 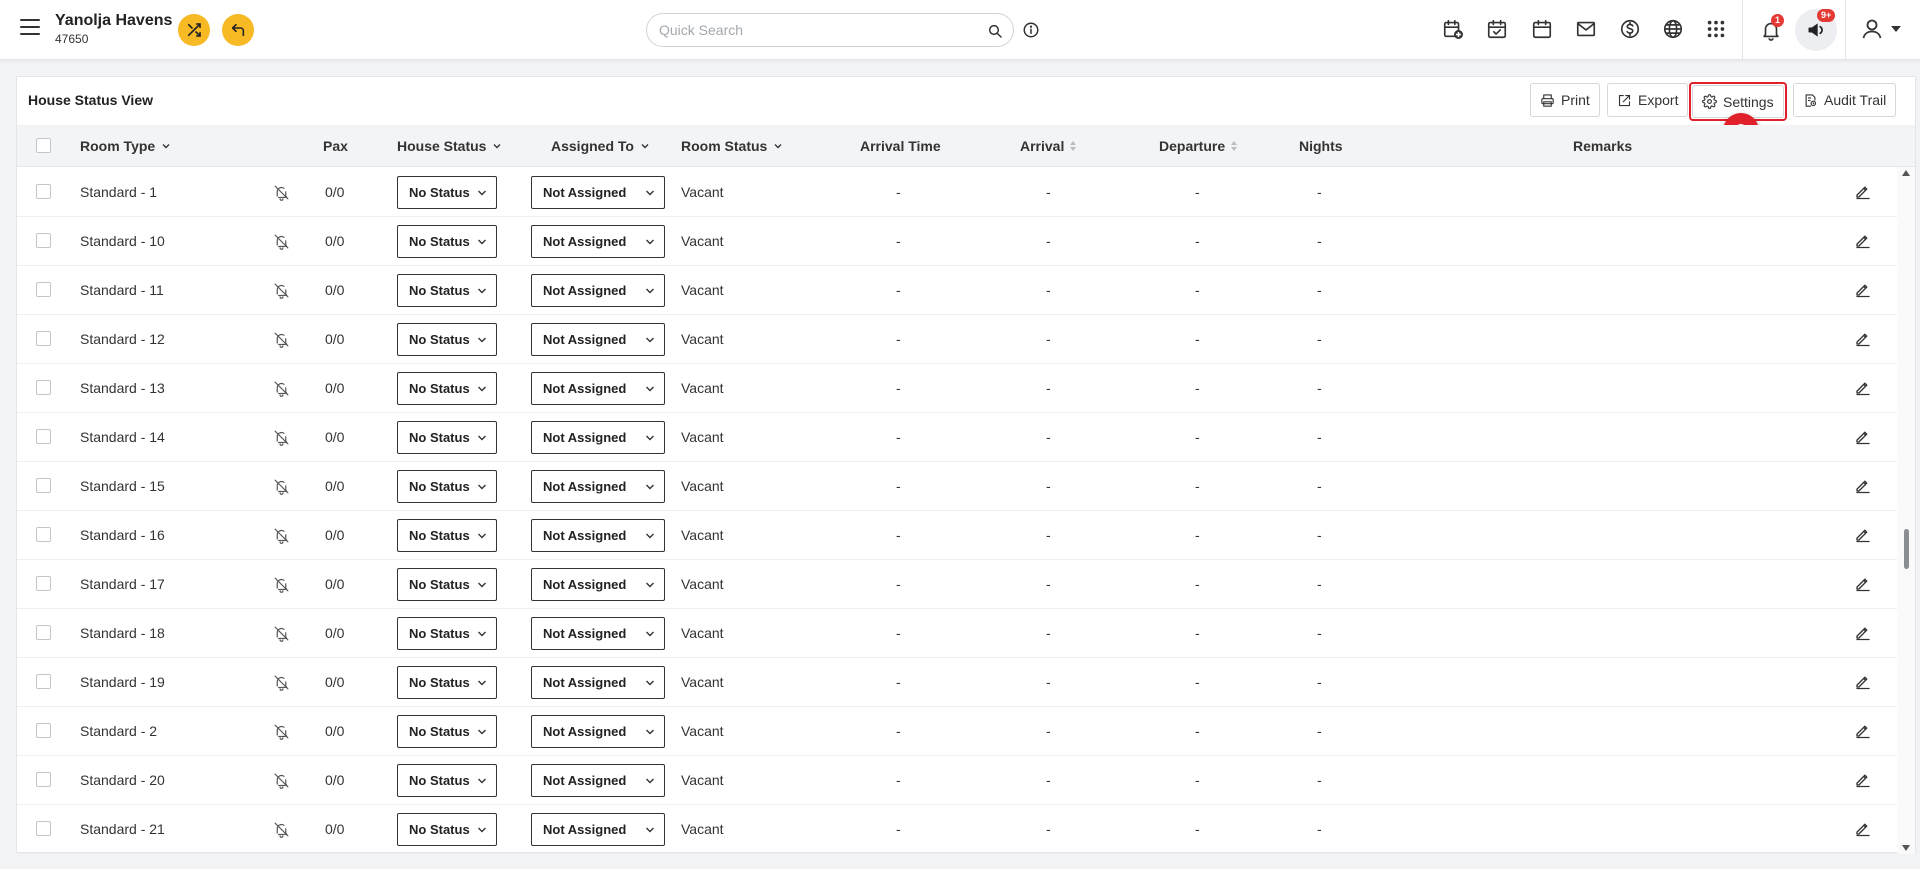 What do you see at coordinates (1906, 549) in the screenshot?
I see `scrollbar-thumb` at bounding box center [1906, 549].